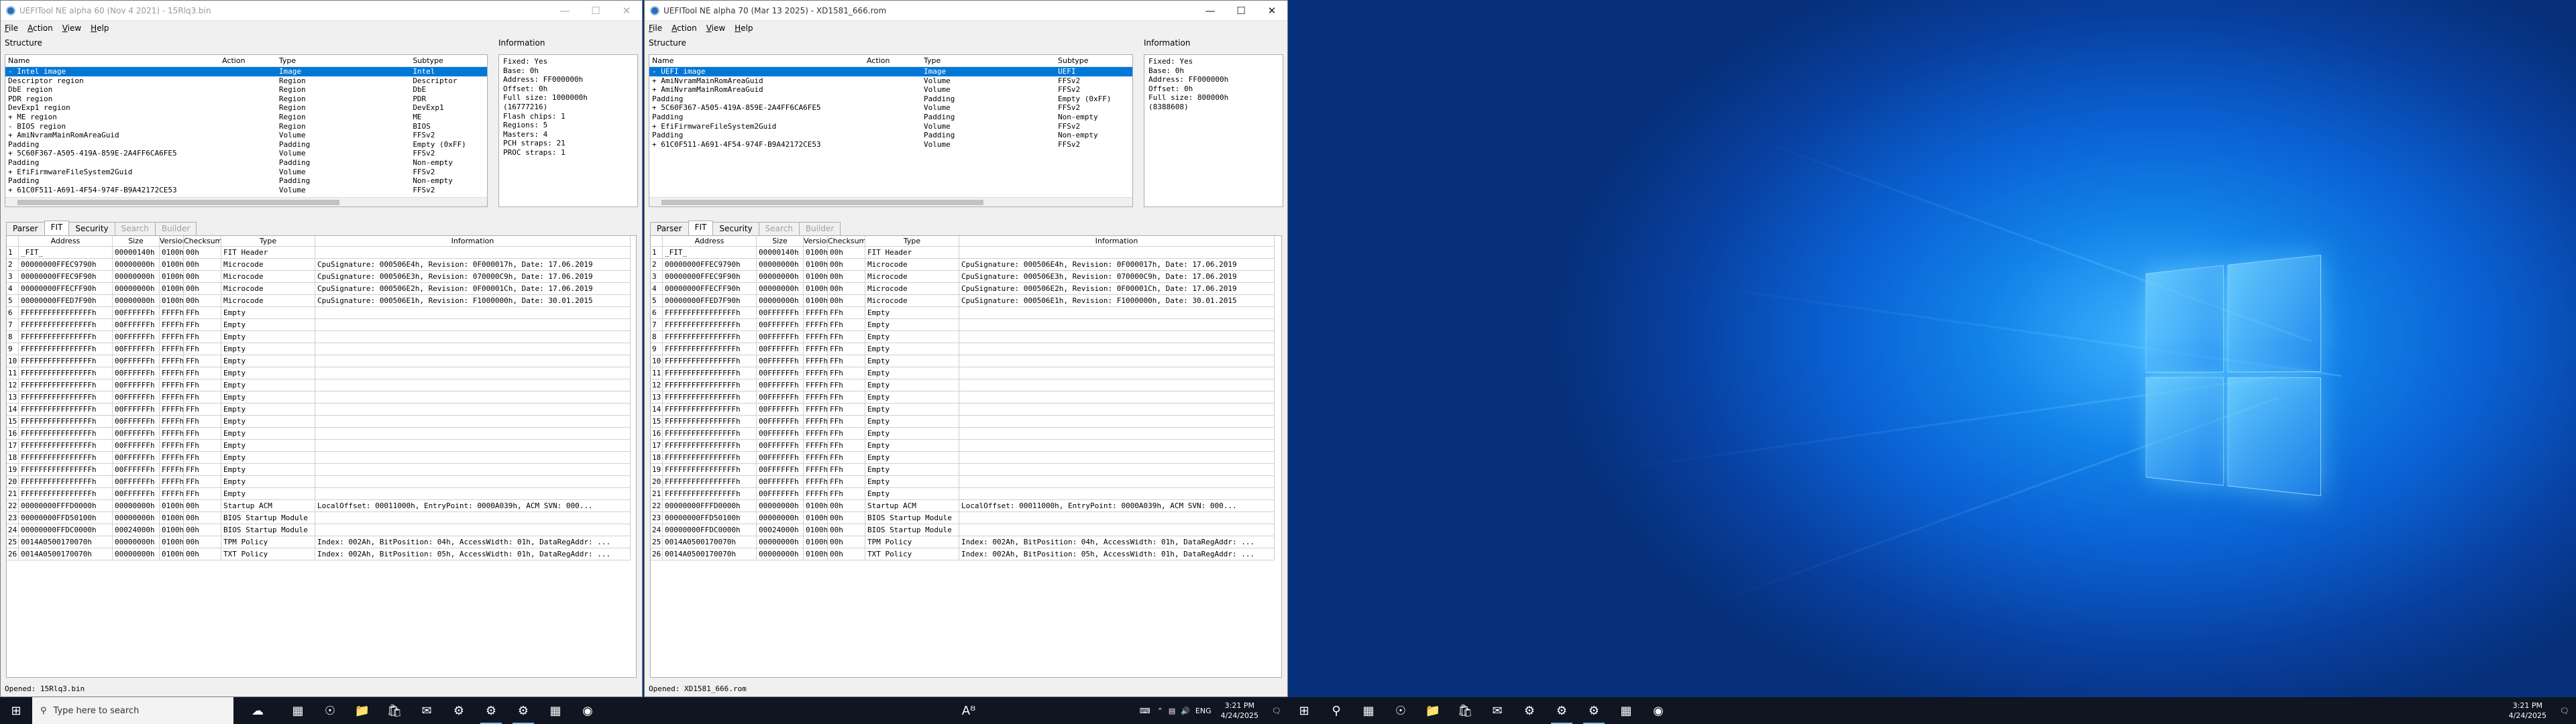  I want to click on search-icon: ⚲, so click(1336, 710).